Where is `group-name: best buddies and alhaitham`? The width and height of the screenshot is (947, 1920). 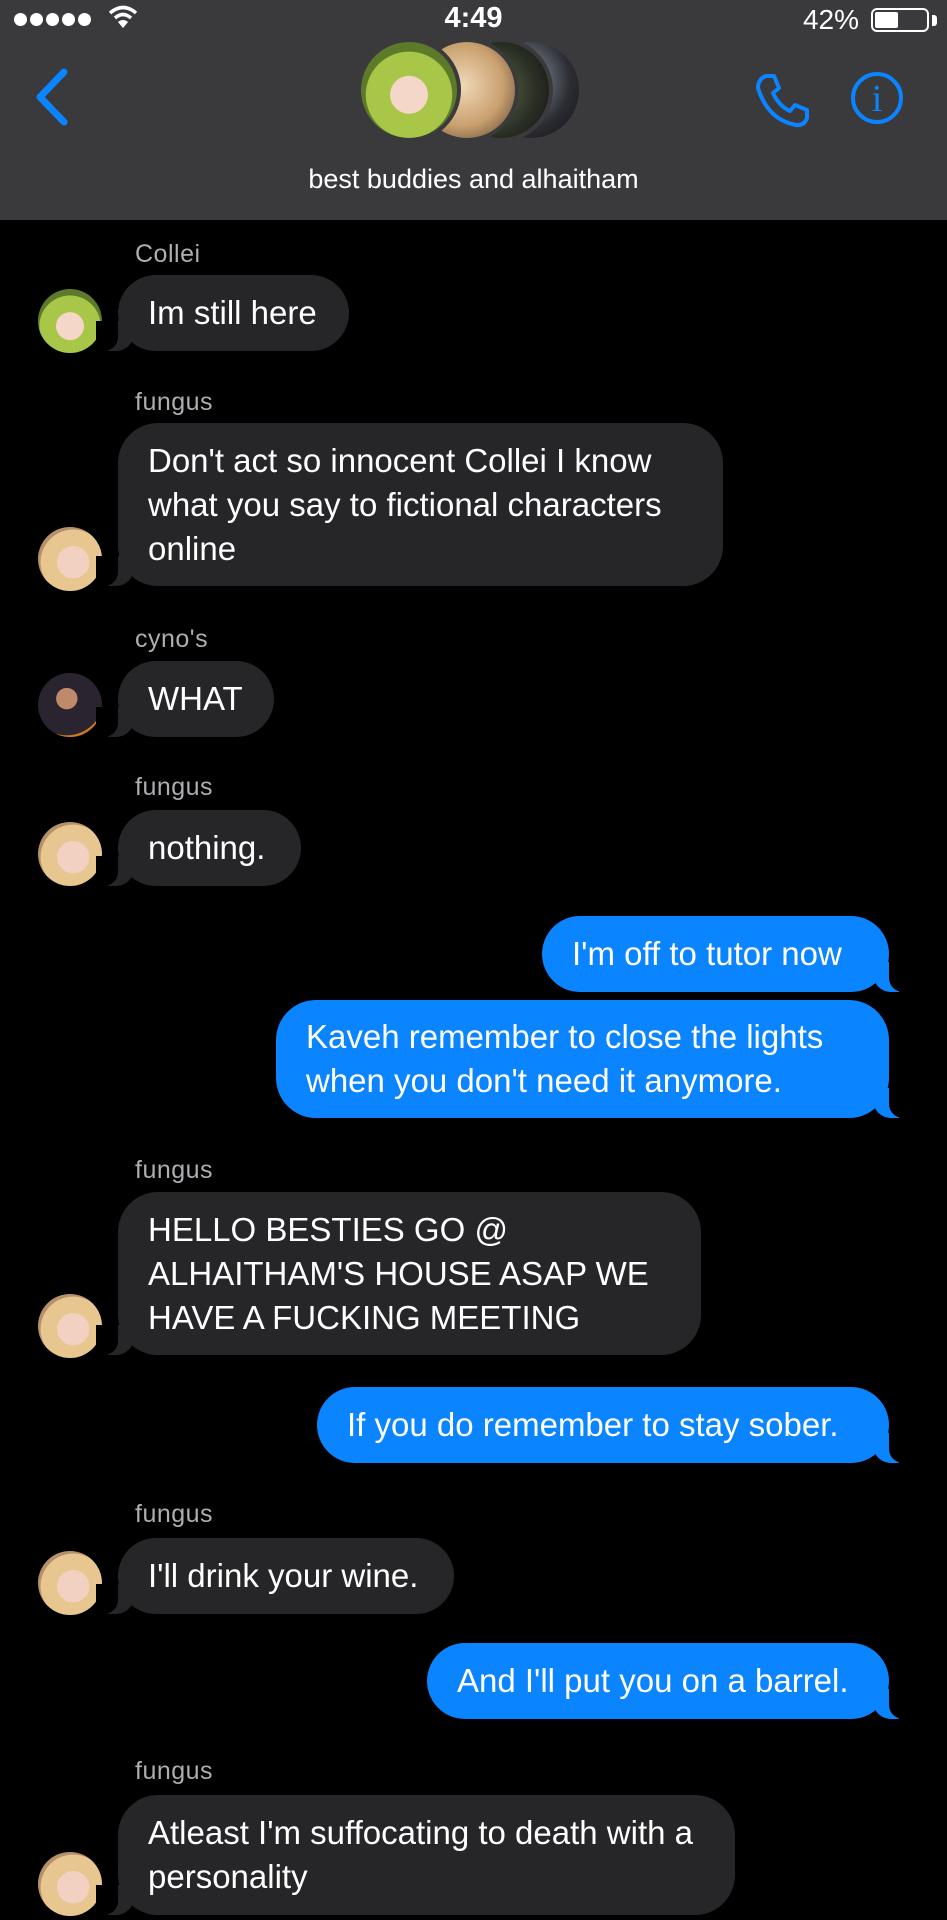 group-name: best buddies and alhaitham is located at coordinates (473, 179).